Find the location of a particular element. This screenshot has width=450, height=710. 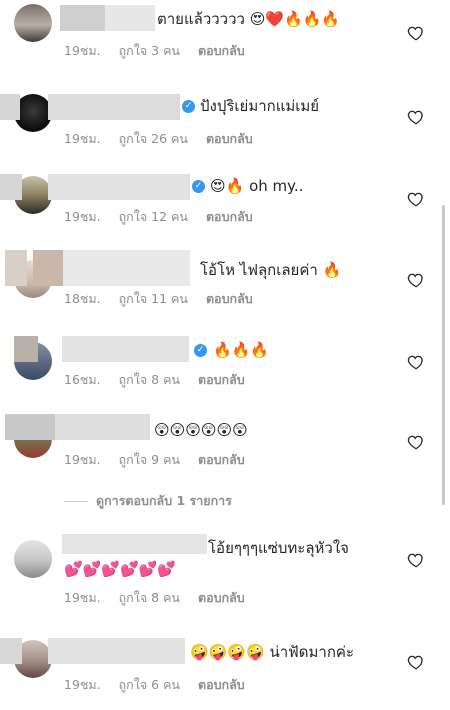

comment-meta: 19ชม. ถูกใจ 8 คน ตอบกลับ is located at coordinates (163, 598).